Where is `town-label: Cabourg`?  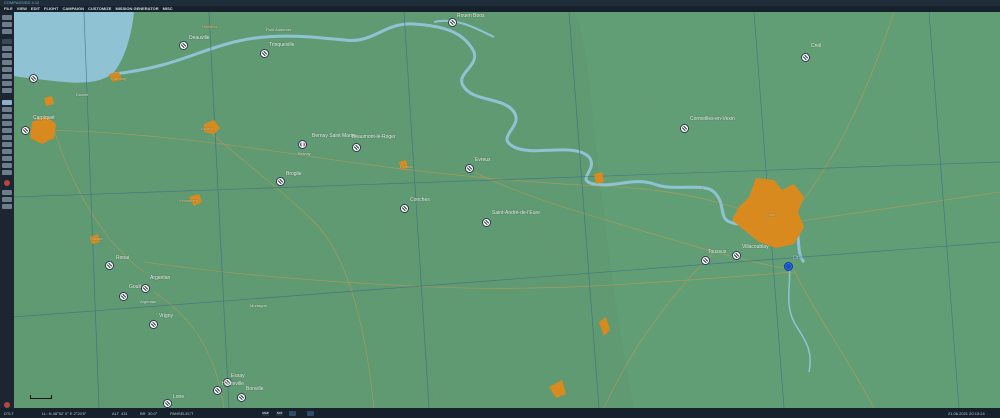 town-label: Cabourg is located at coordinates (119, 78).